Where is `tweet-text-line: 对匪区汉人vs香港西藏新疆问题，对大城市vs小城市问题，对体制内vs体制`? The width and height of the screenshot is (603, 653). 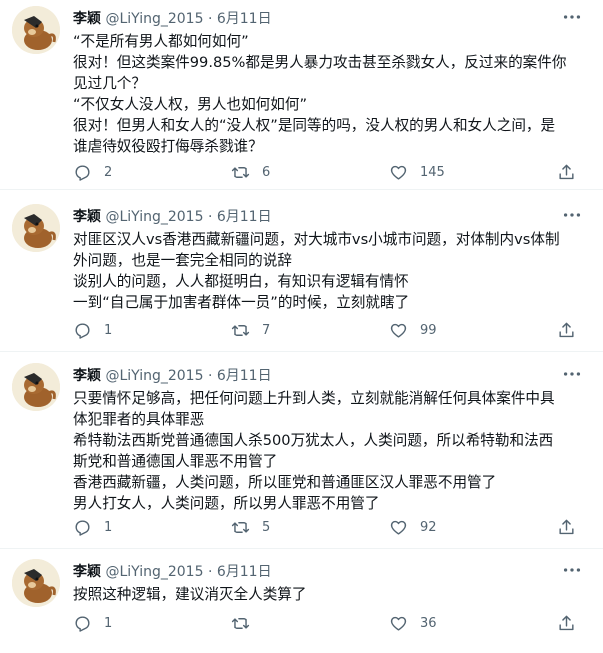
tweet-text-line: 对匪区汉人vs香港西藏新疆问题，对大城市vs小城市问题，对体制内vs体制 is located at coordinates (316, 239).